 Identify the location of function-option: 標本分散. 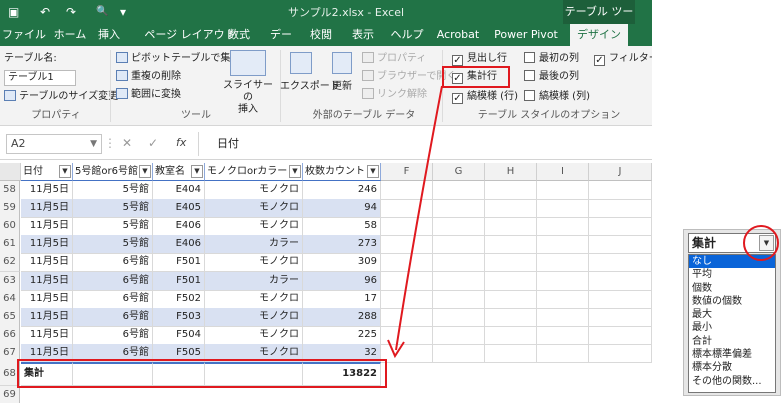
(732, 367).